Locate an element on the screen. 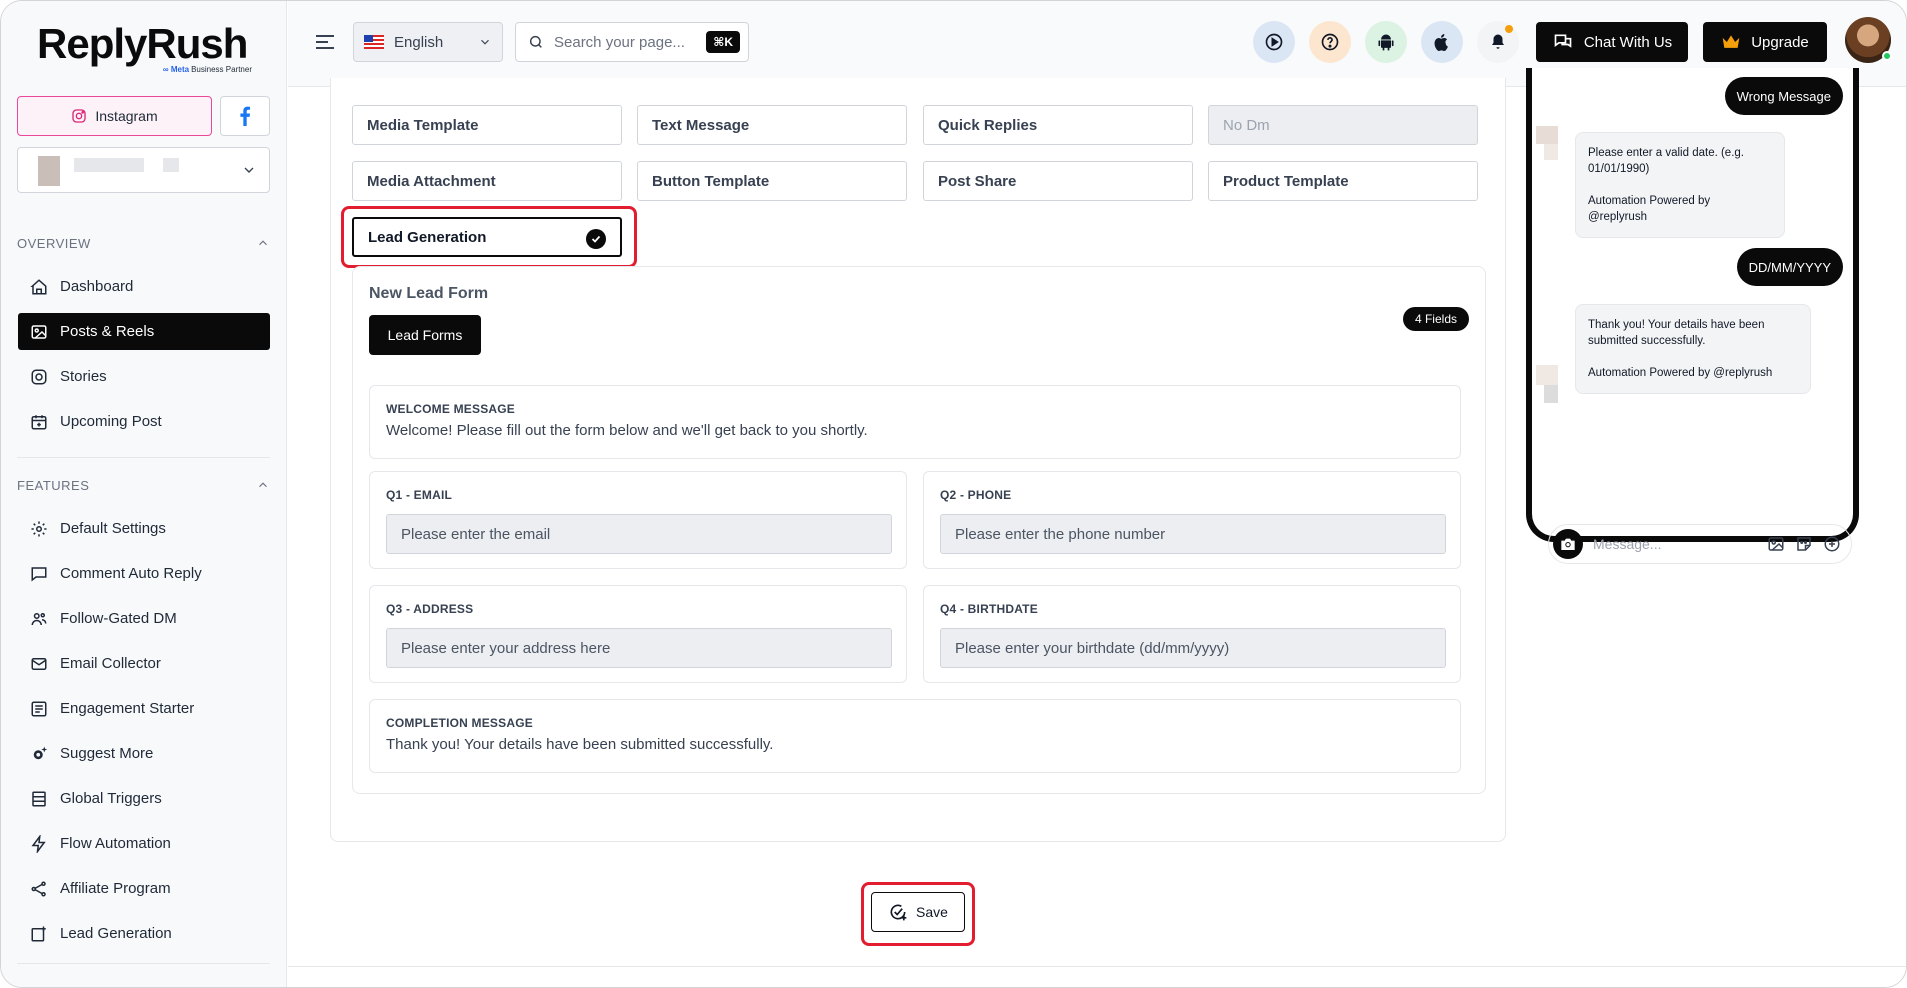 Image resolution: width=1907 pixels, height=988 pixels. type-lead-generation: Lead Generation is located at coordinates (487, 237).